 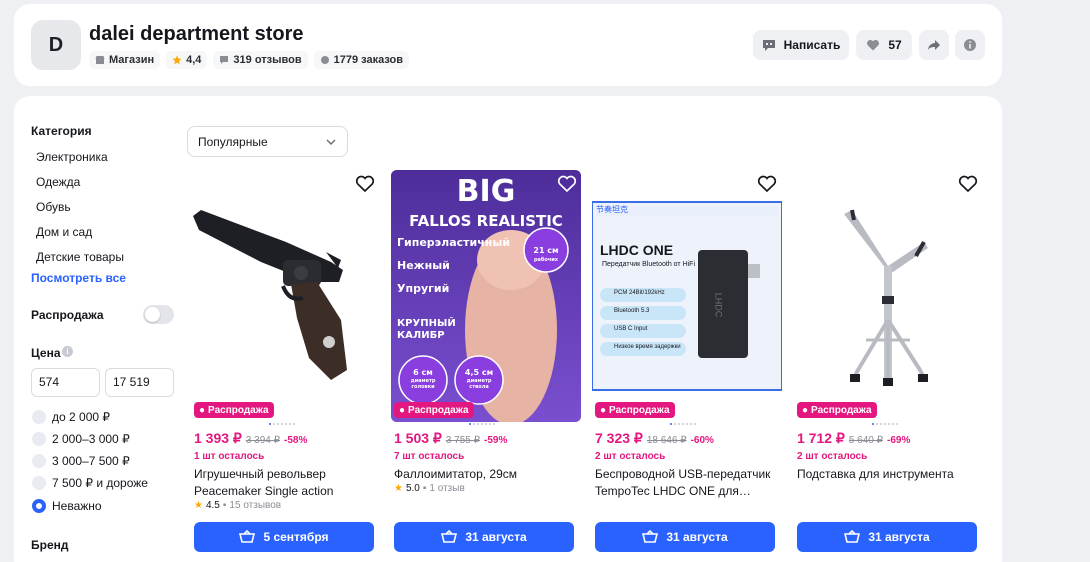 I want to click on price-range-option: до 2 000 ₽, so click(x=71, y=417).